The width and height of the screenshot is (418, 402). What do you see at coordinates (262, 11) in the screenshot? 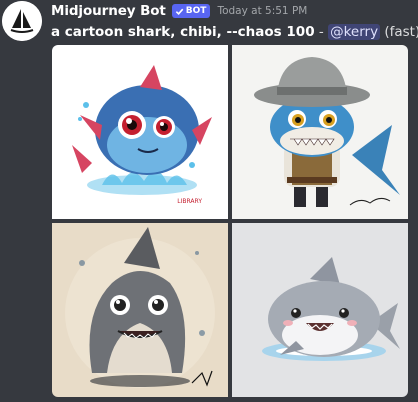
I see `timestamp: Today at 5:51 PM` at bounding box center [262, 11].